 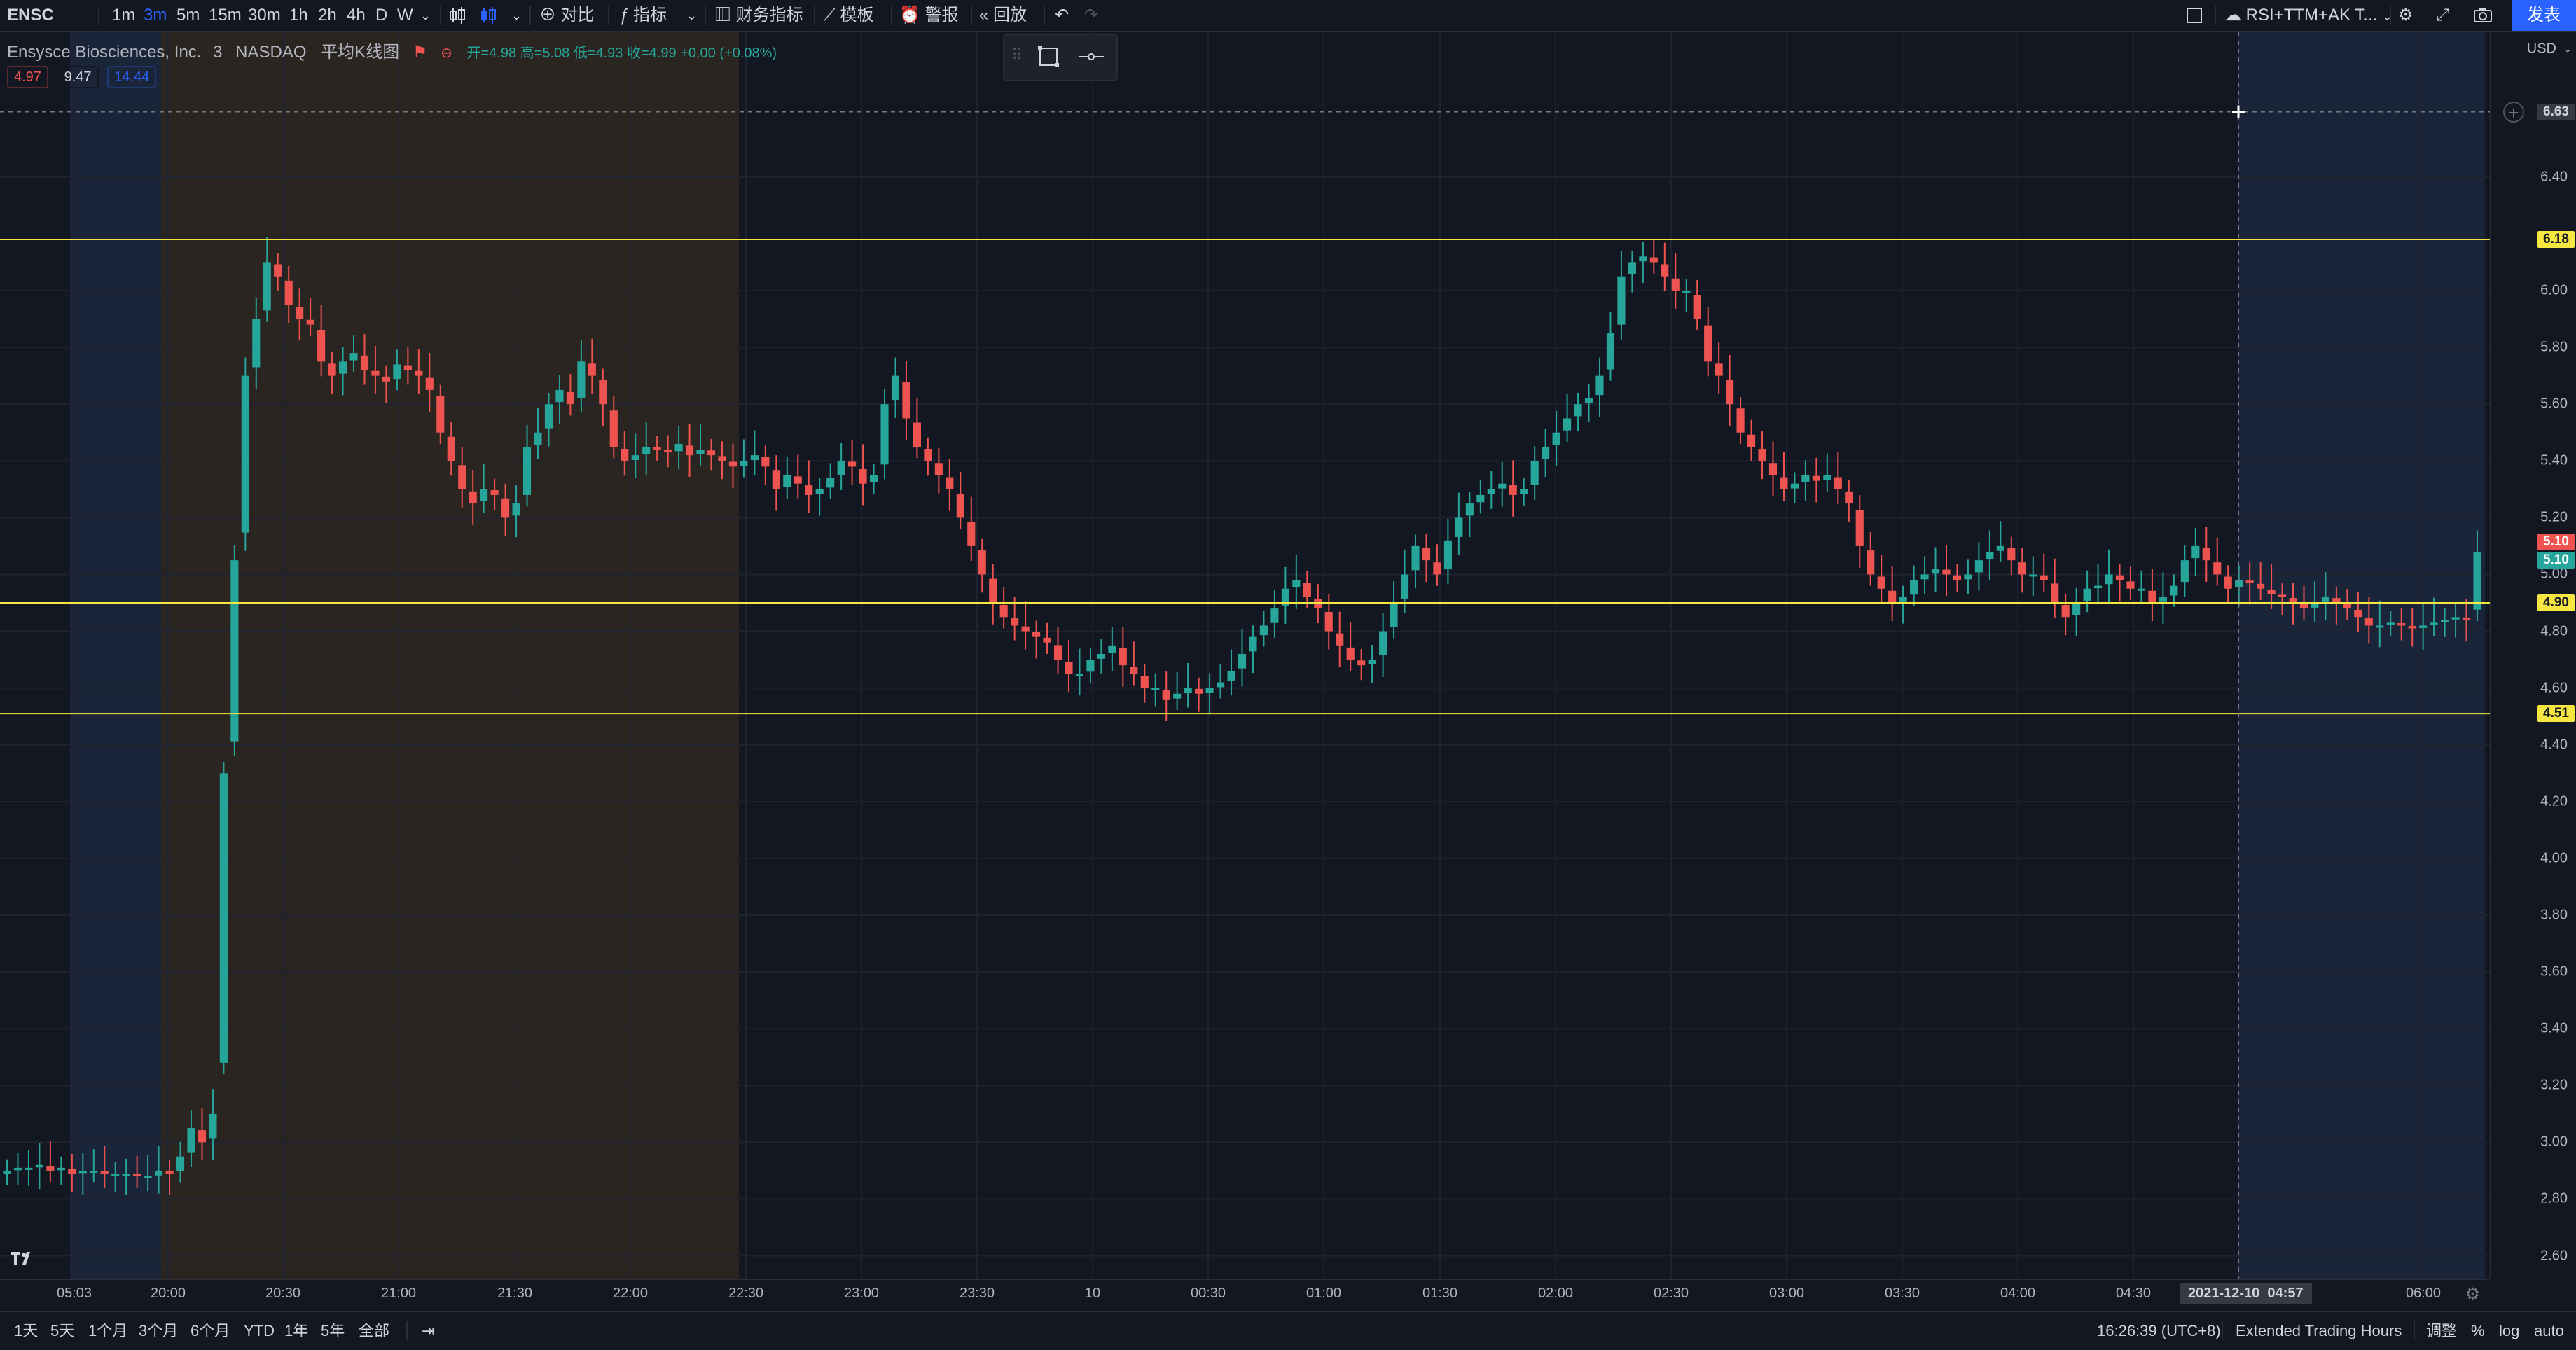 I want to click on horizontal-line-tool-icon, so click(x=1091, y=58).